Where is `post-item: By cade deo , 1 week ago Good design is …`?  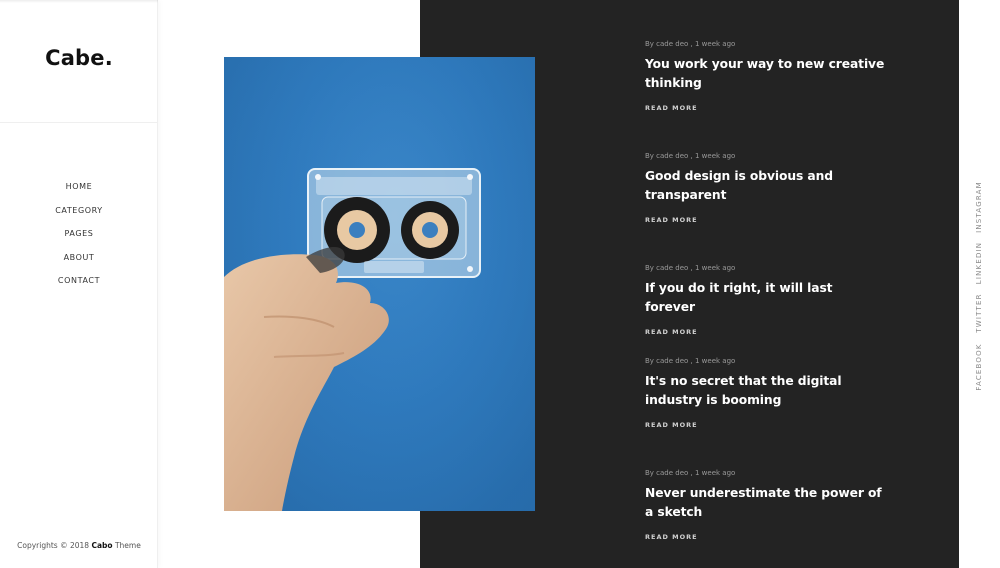
post-item: By cade deo , 1 week ago Good design is … is located at coordinates (765, 188).